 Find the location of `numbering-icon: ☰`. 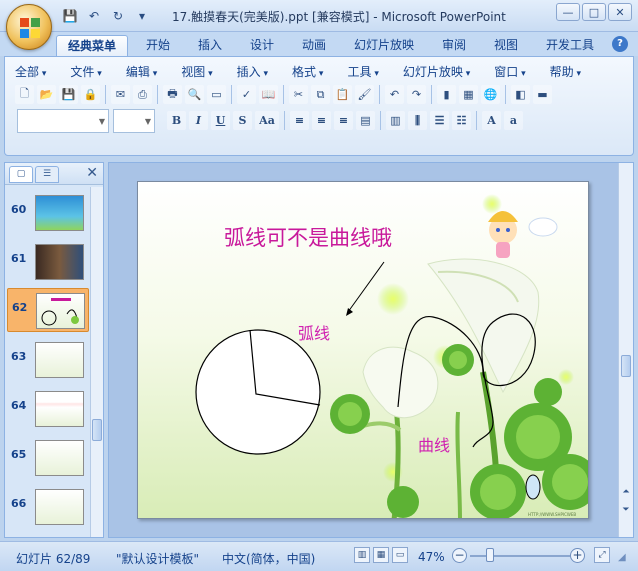

numbering-icon: ☰ is located at coordinates (439, 120).